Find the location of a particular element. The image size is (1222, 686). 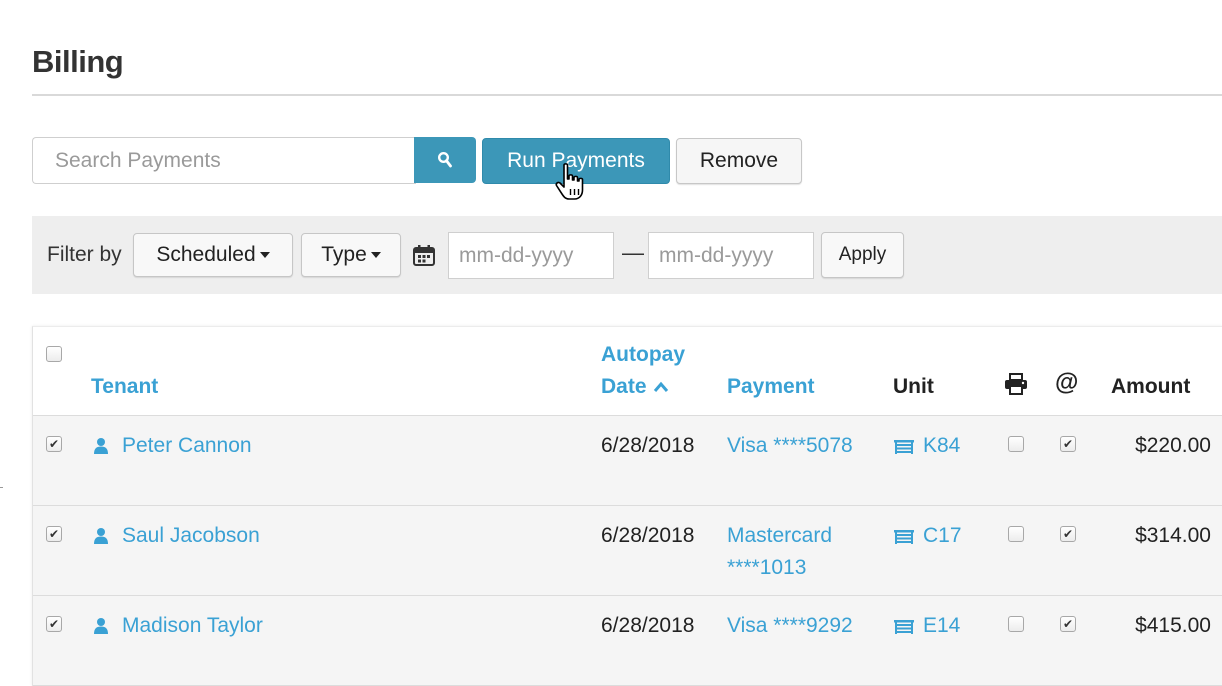

tenant-name-link: Saul Jacobson is located at coordinates (191, 536).